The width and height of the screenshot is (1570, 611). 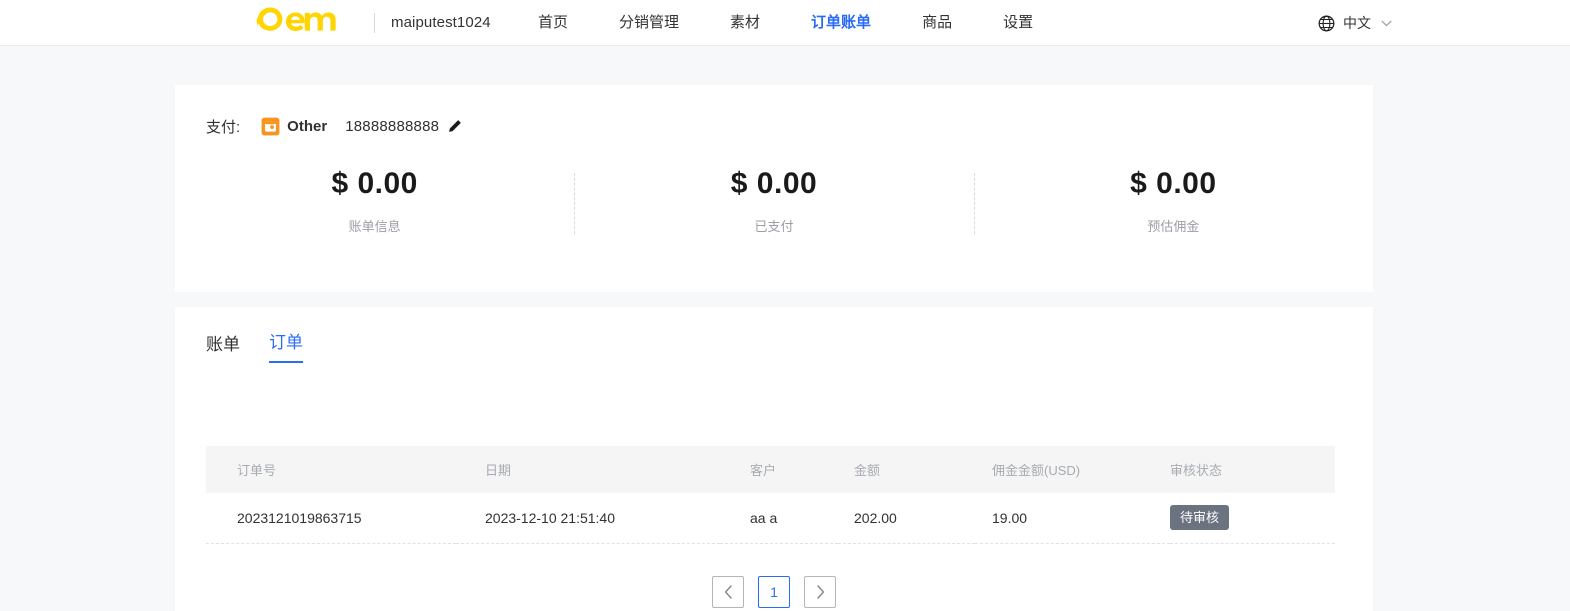 I want to click on chevron-left-icon, so click(x=728, y=592).